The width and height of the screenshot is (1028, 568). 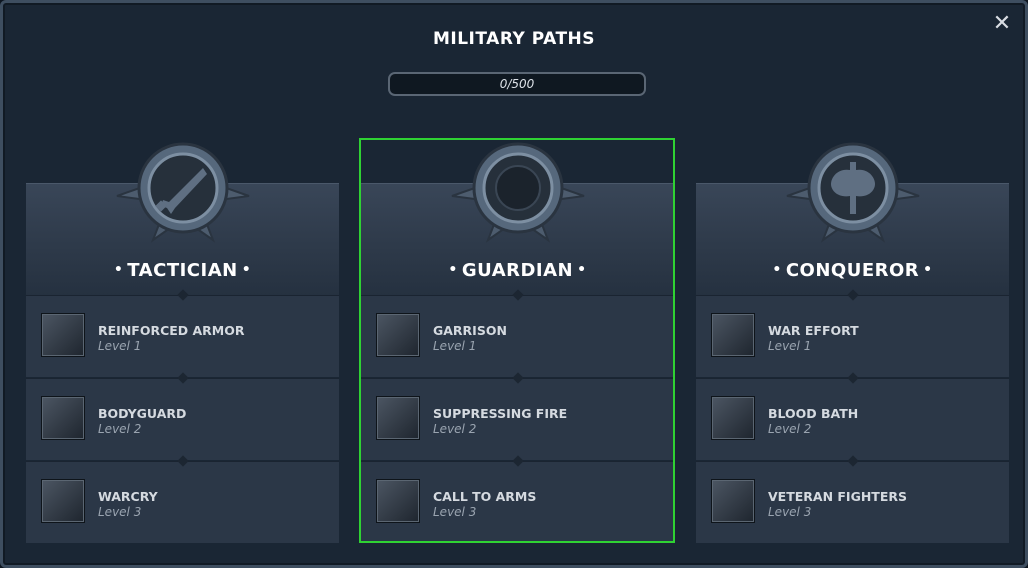 What do you see at coordinates (852, 192) in the screenshot?
I see `axe-icon` at bounding box center [852, 192].